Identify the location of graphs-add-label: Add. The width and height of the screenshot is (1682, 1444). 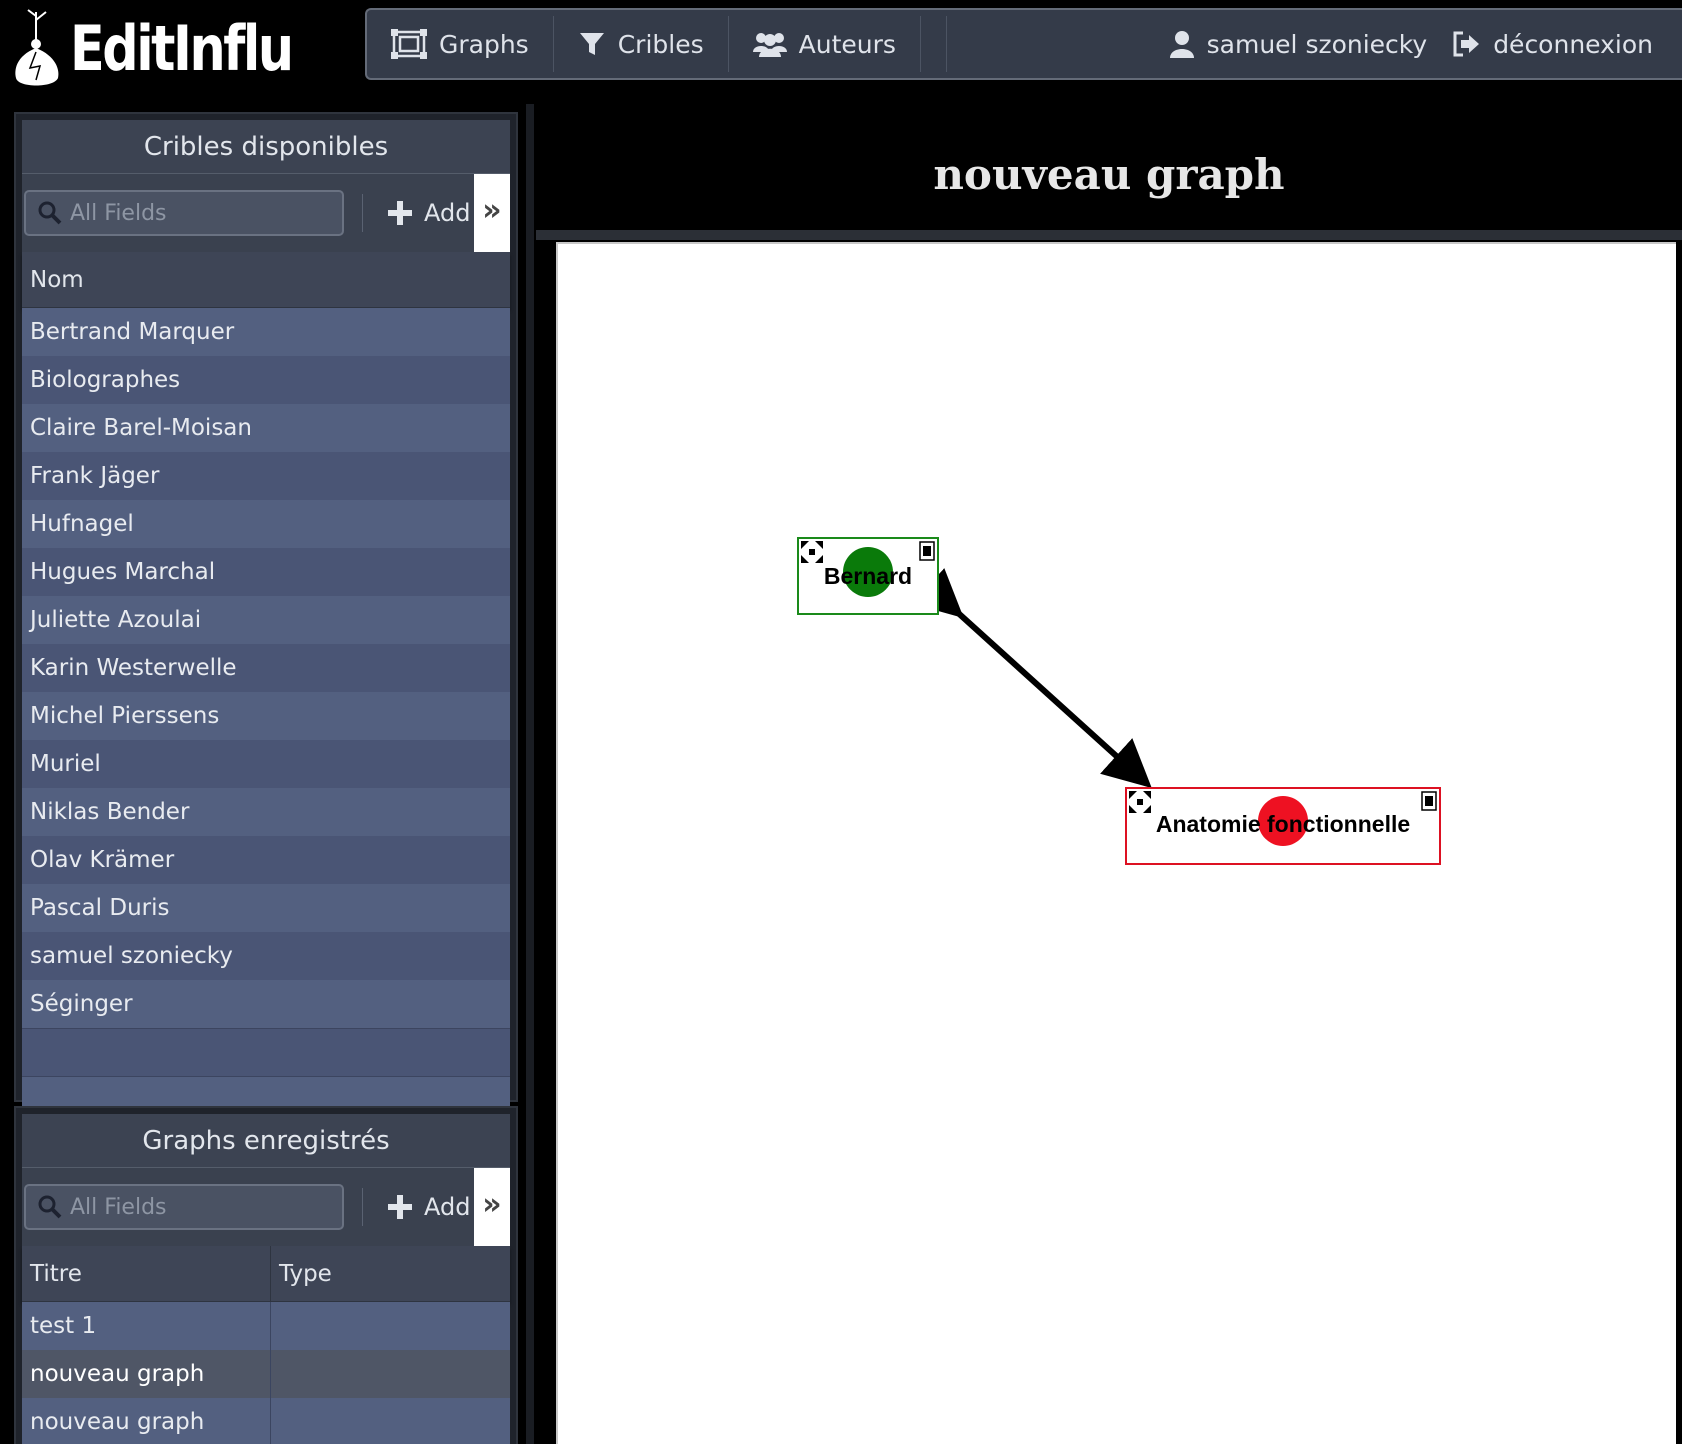
(447, 1207).